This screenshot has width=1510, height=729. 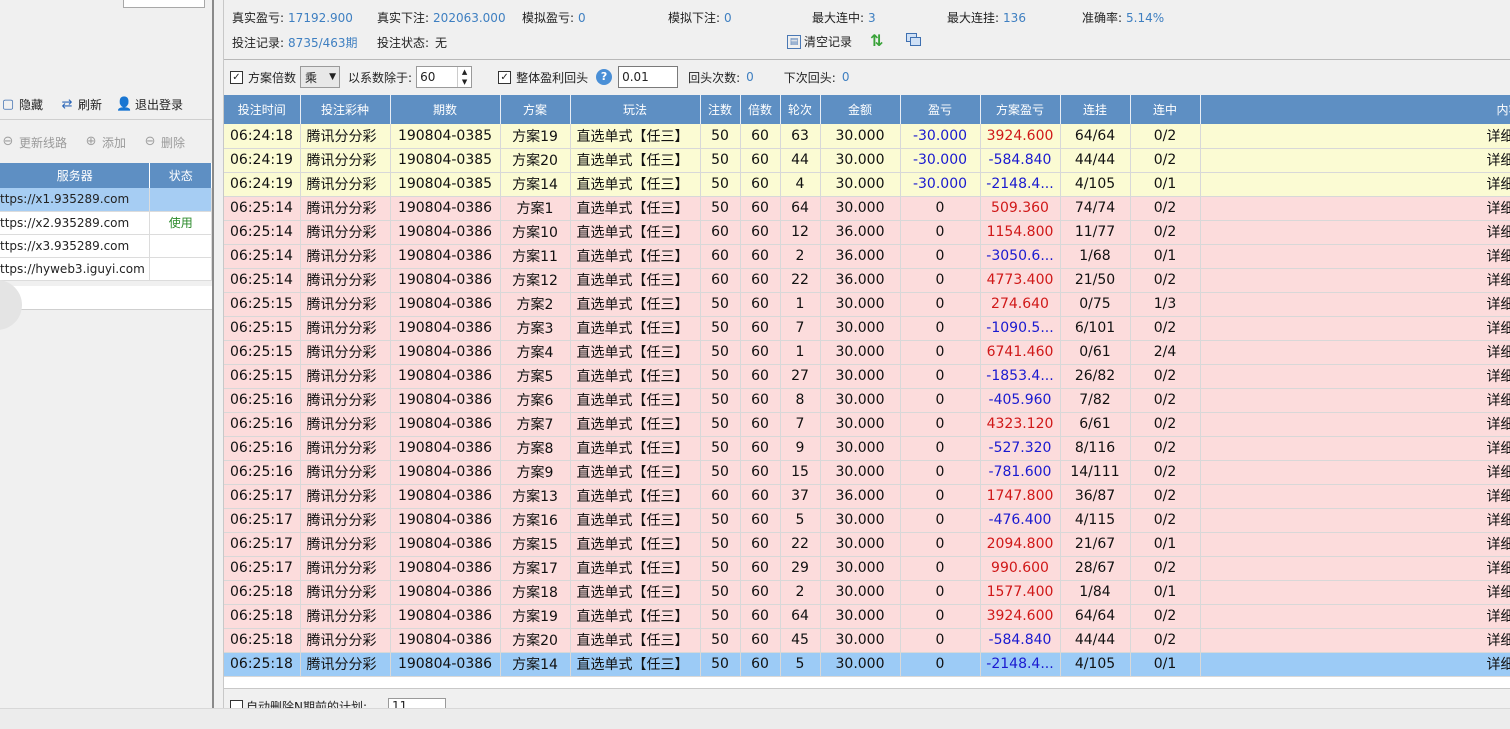 I want to click on stat-value: 202063.000, so click(x=469, y=18).